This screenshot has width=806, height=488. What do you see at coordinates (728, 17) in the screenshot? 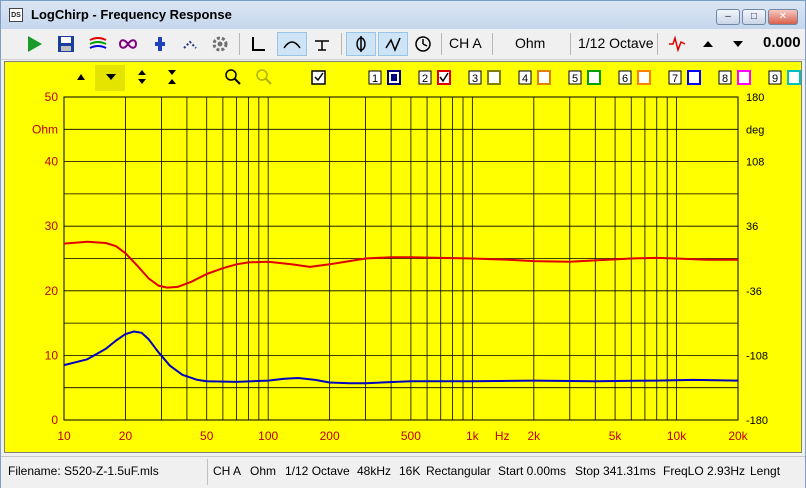
I see `minimize-button: –` at bounding box center [728, 17].